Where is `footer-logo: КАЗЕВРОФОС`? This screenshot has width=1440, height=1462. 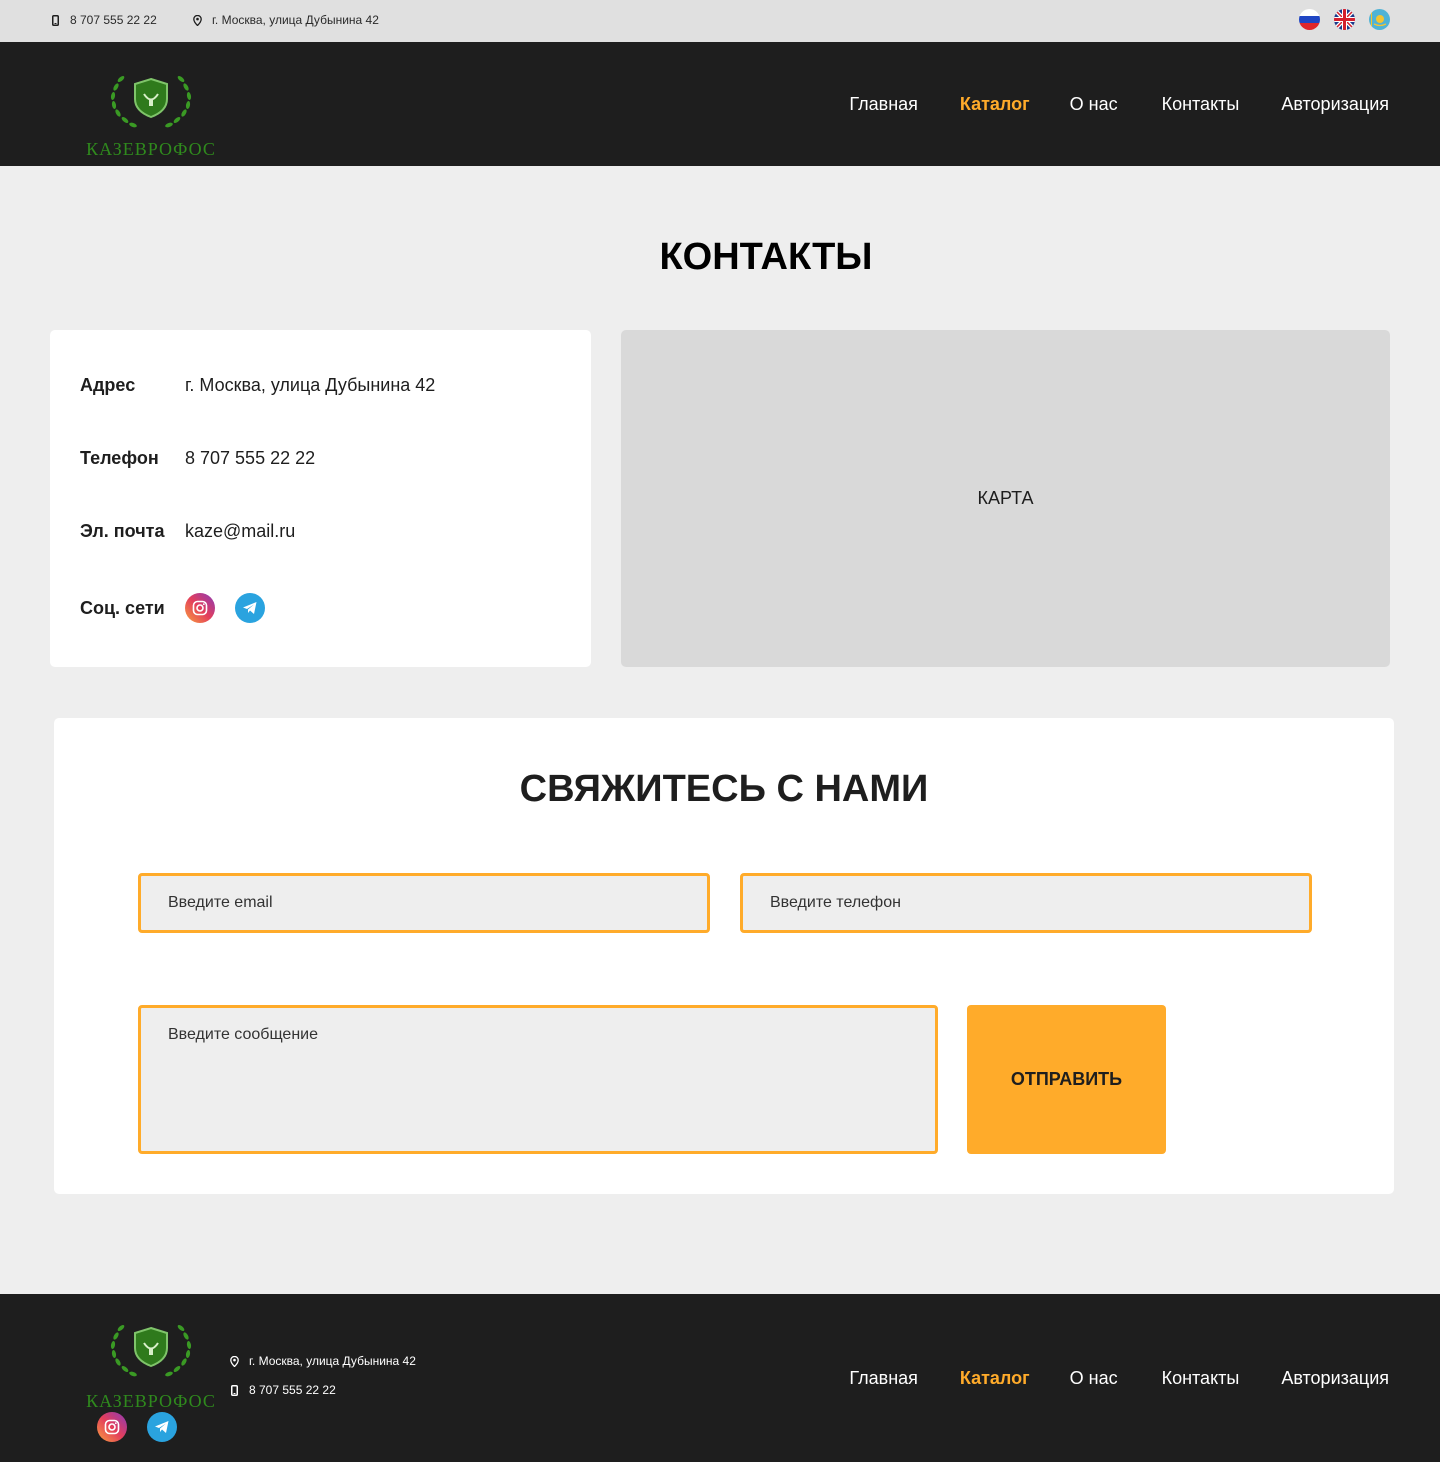
footer-logo: КАЗЕВРОФОС is located at coordinates (151, 1363).